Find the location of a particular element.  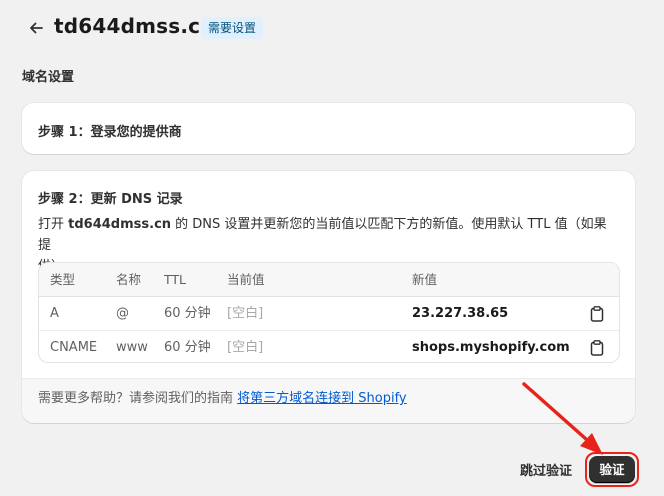

table-row: A @ 60 分钟 [空白] 23.227.38.65 is located at coordinates (329, 313).